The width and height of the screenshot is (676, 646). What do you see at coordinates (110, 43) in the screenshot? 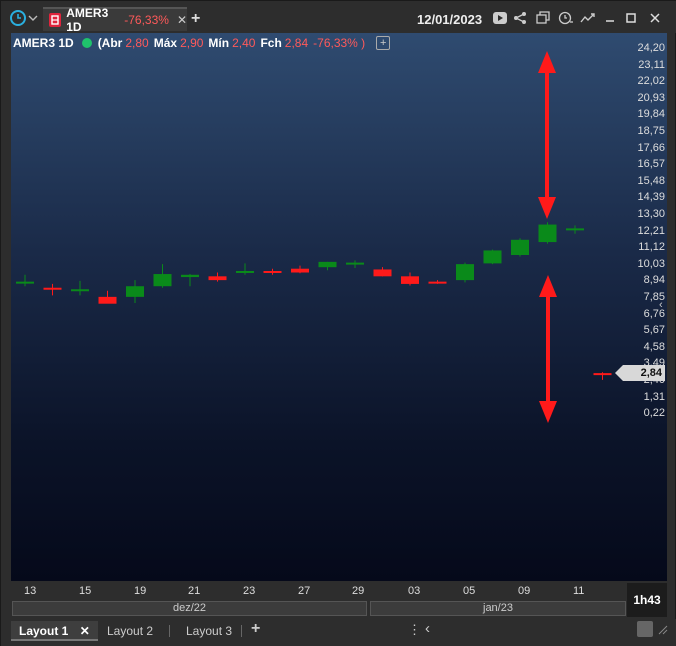
I see `legend-open-label: (Abr` at bounding box center [110, 43].